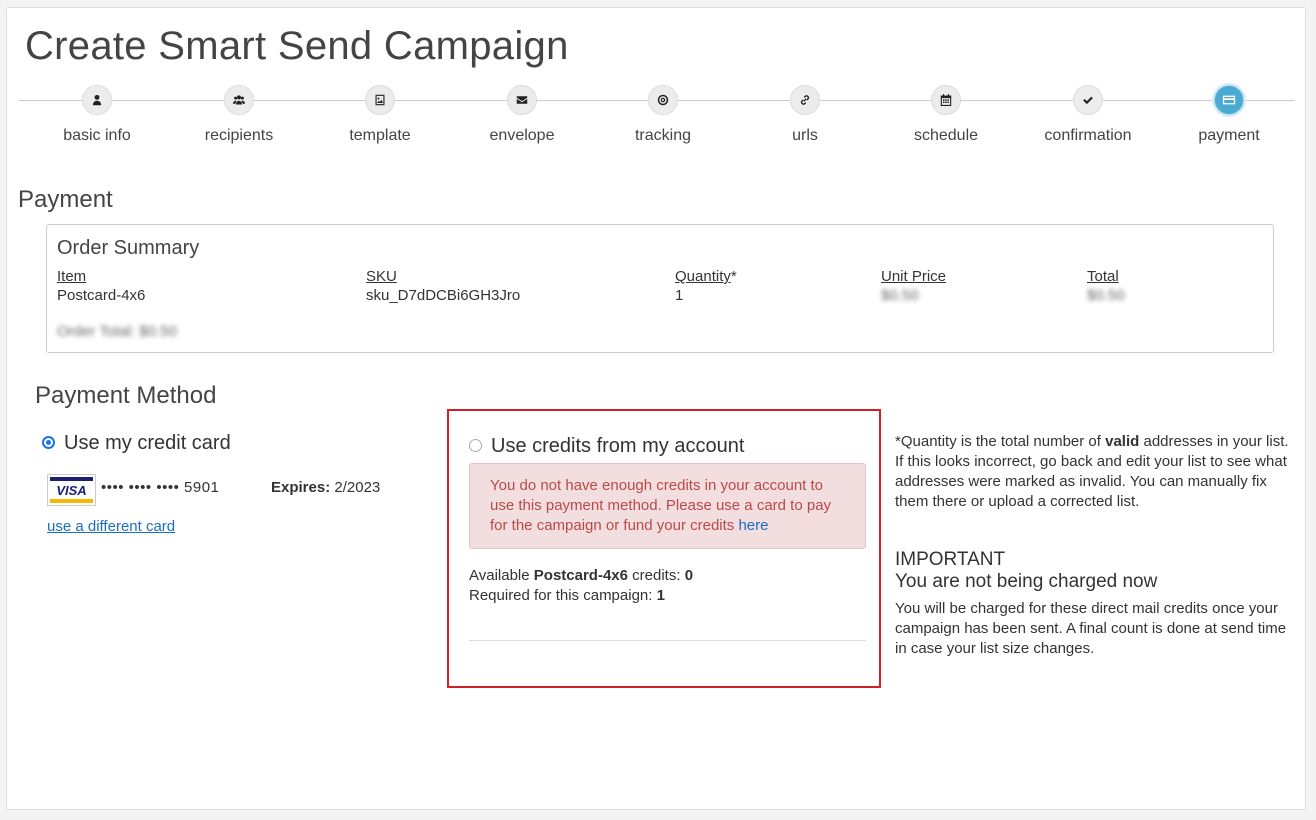  I want to click on important-heading: IMPORTANT, so click(950, 559).